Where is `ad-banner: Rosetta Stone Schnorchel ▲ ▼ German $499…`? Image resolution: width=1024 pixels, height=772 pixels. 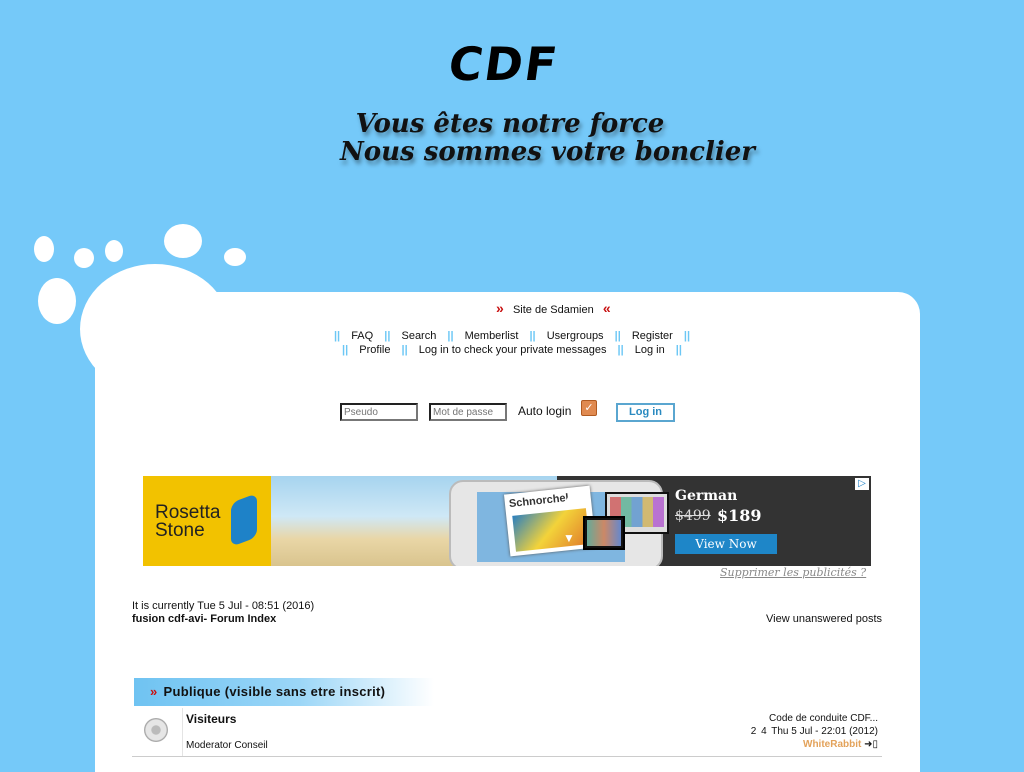
ad-banner: Rosetta Stone Schnorchel ▲ ▼ German $499… is located at coordinates (507, 521).